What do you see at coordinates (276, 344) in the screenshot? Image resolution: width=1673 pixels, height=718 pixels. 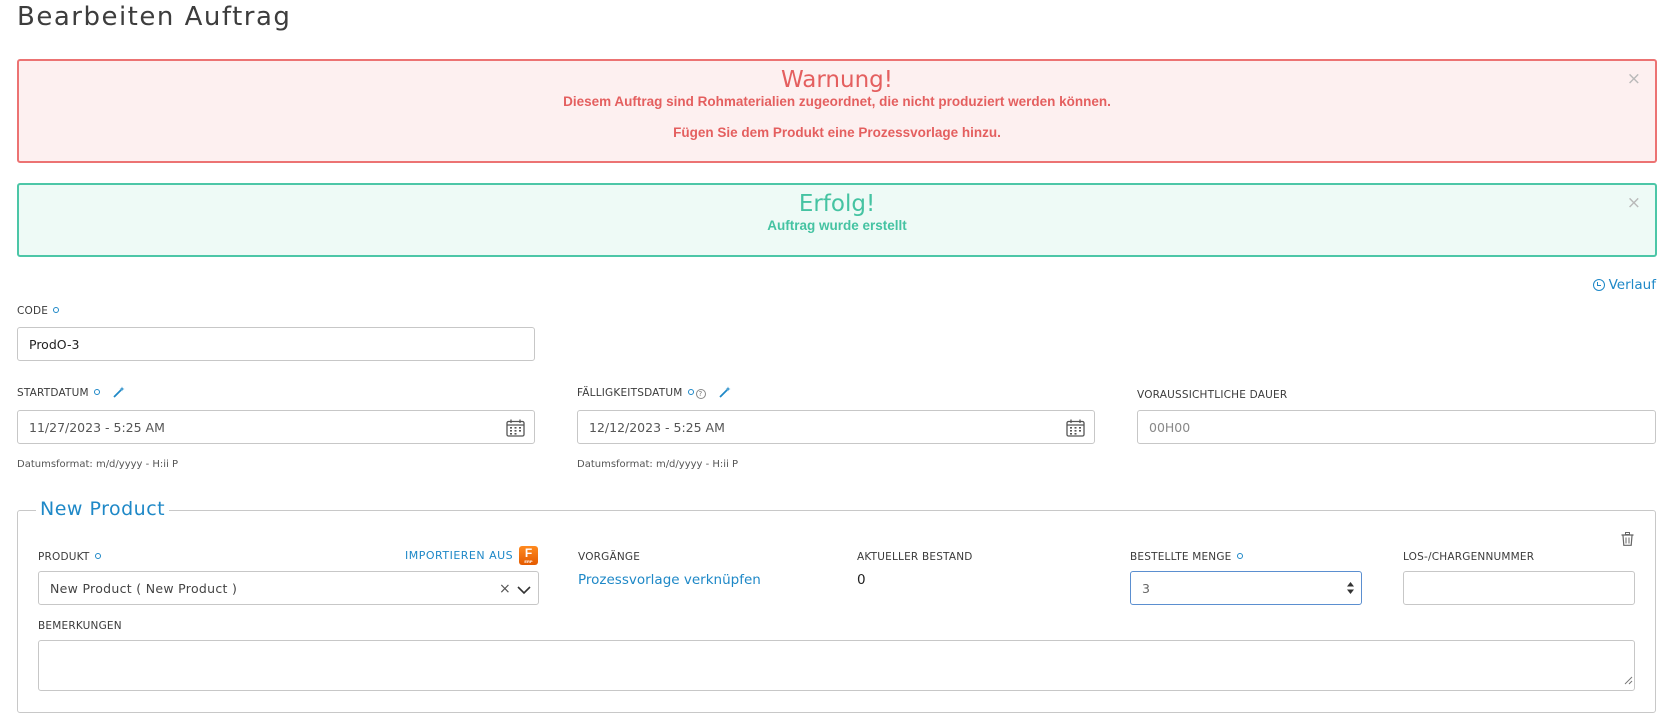 I see `code-input: ProdO-3` at bounding box center [276, 344].